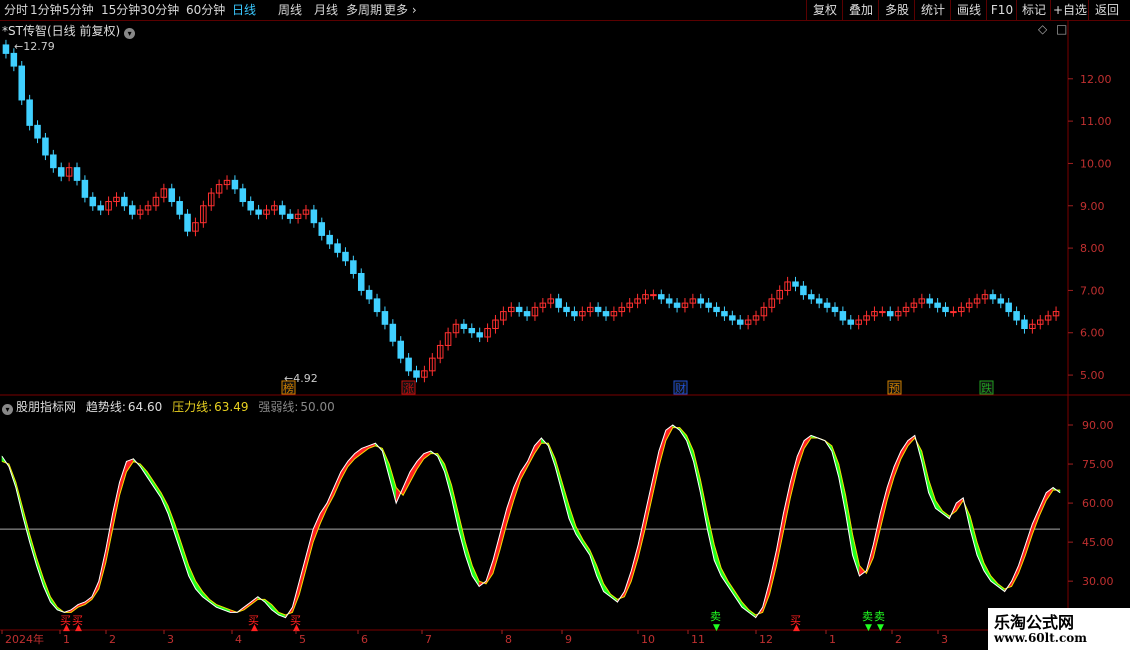  What do you see at coordinates (1098, 425) in the screenshot?
I see `indicator-tick-label: 90.00` at bounding box center [1098, 425].